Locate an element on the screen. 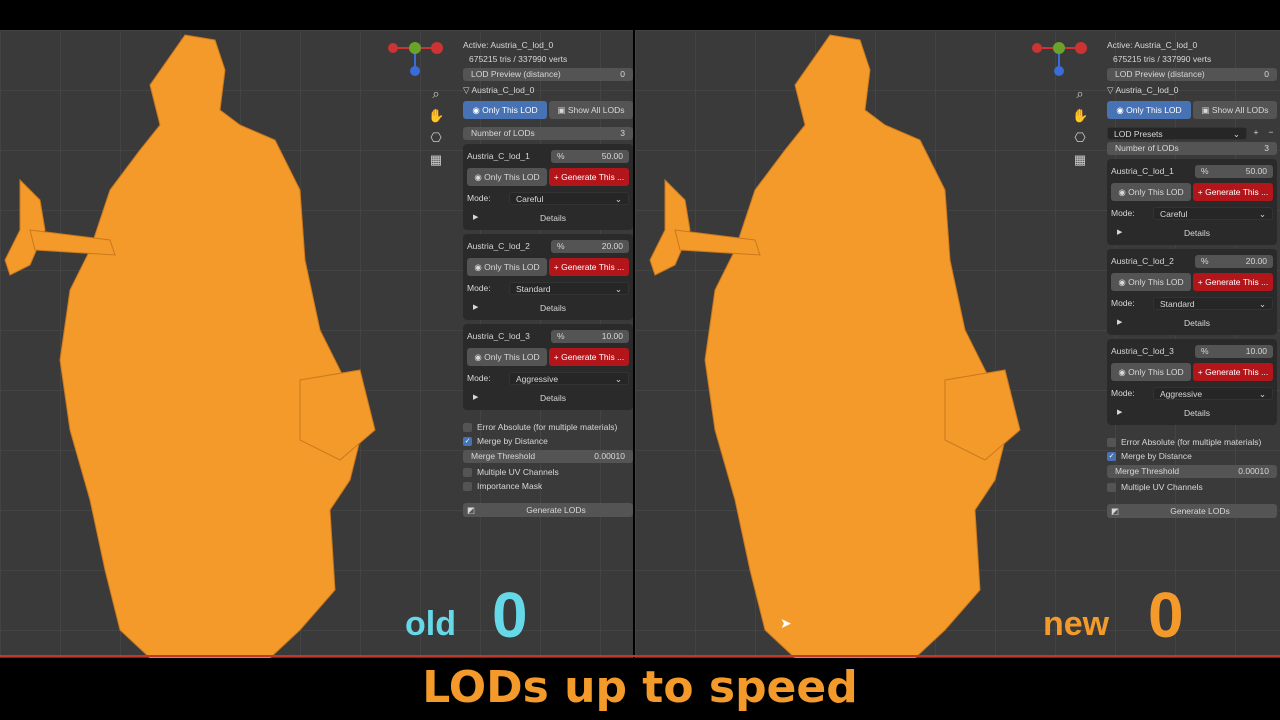  remove-preset-icon: − is located at coordinates (1271, 133).